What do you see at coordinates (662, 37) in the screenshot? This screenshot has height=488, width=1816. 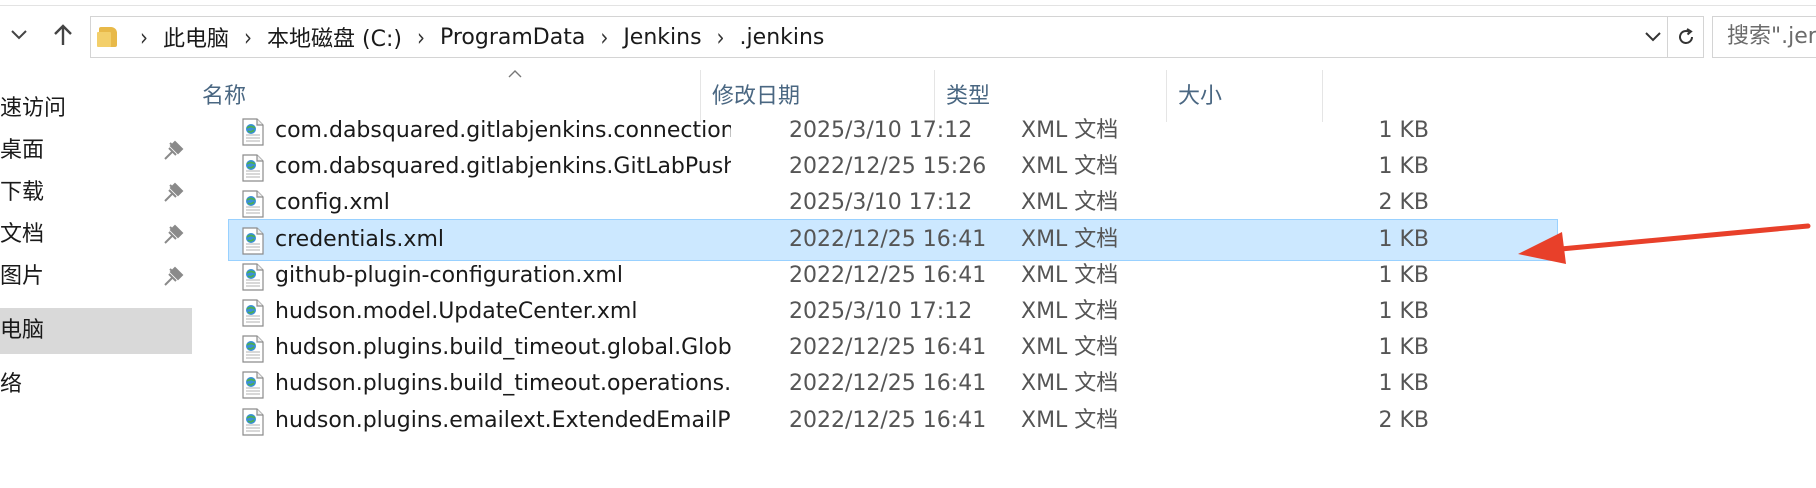 I see `breadcrumb-item: Jenkins` at bounding box center [662, 37].